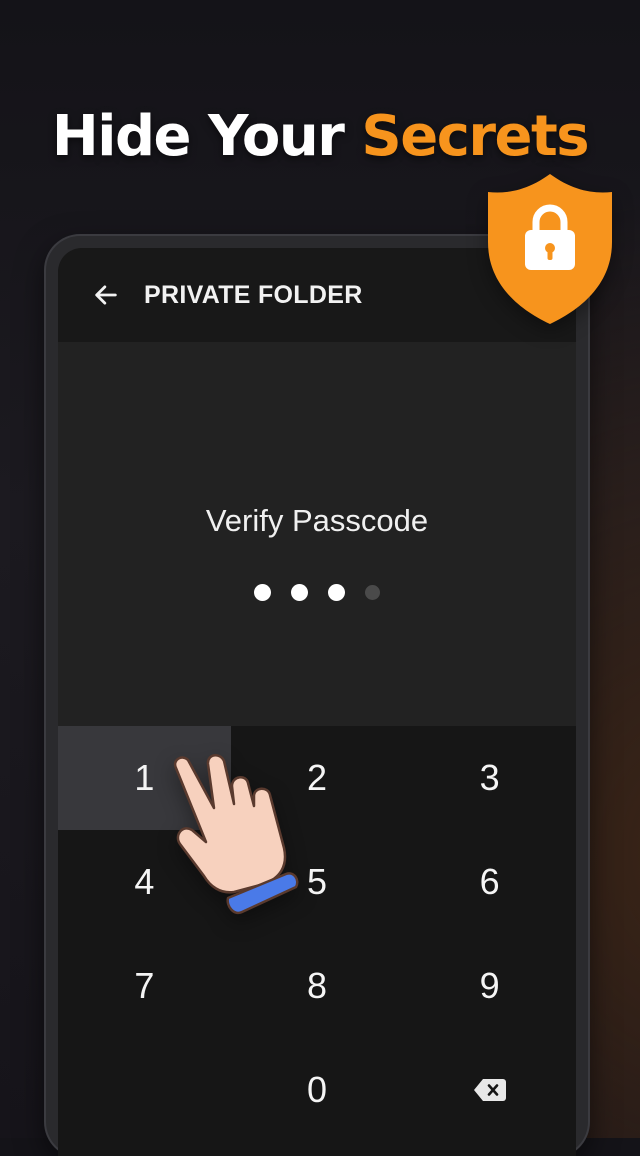 This screenshot has height=1156, width=640. I want to click on key-0: 0, so click(317, 1090).